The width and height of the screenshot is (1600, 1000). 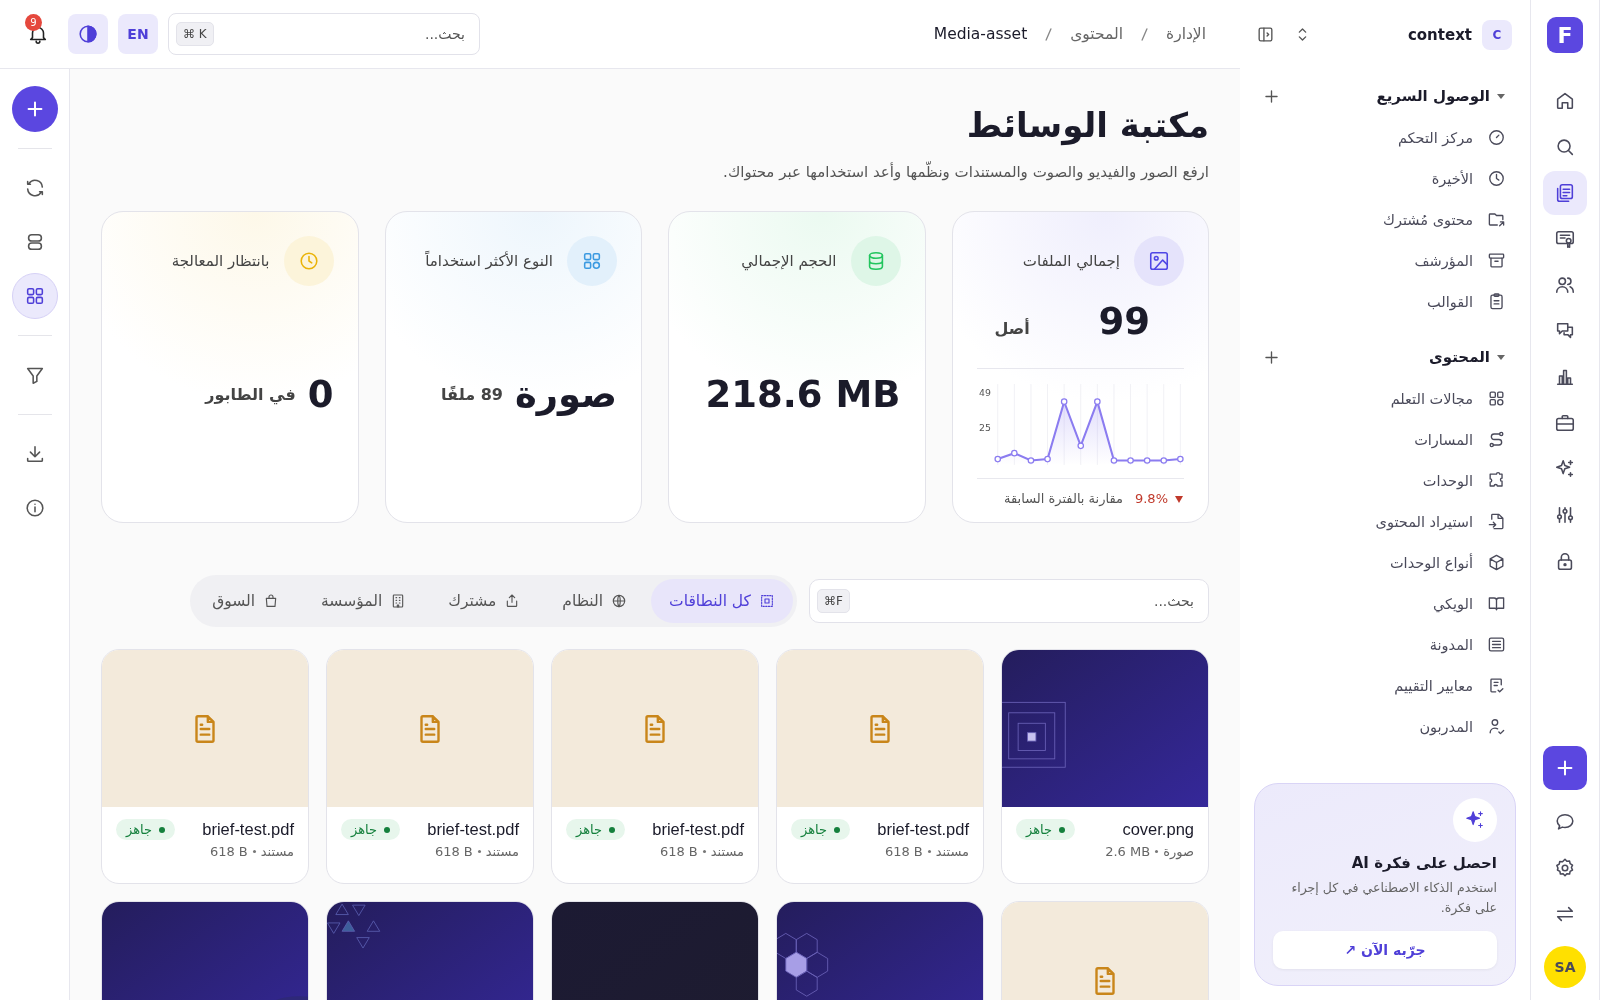 What do you see at coordinates (789, 261) in the screenshot?
I see `stat-label: الحجم الإجمالي` at bounding box center [789, 261].